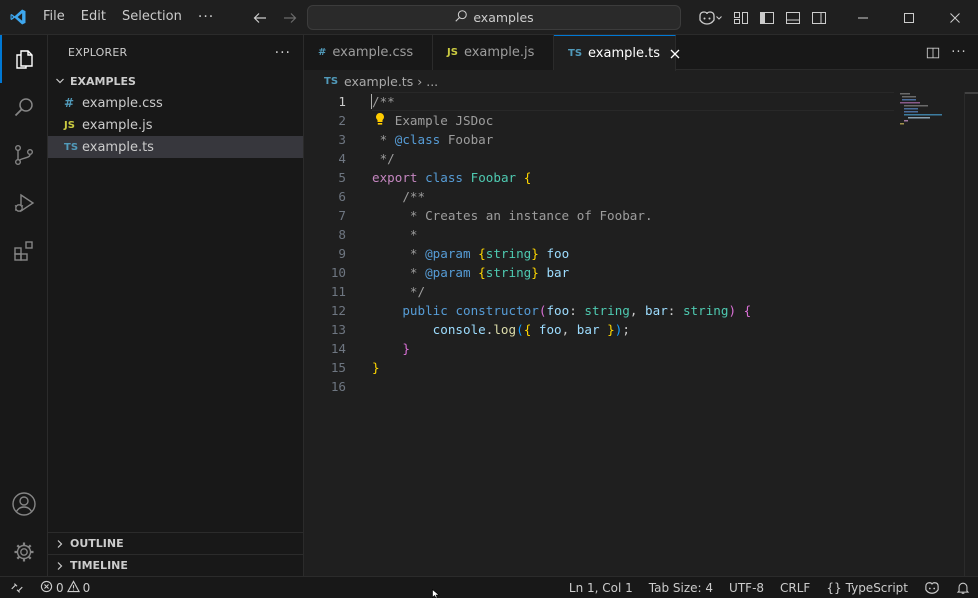 This screenshot has height=598, width=978. Describe the element at coordinates (24, 155) in the screenshot. I see `source-control-icon` at that location.